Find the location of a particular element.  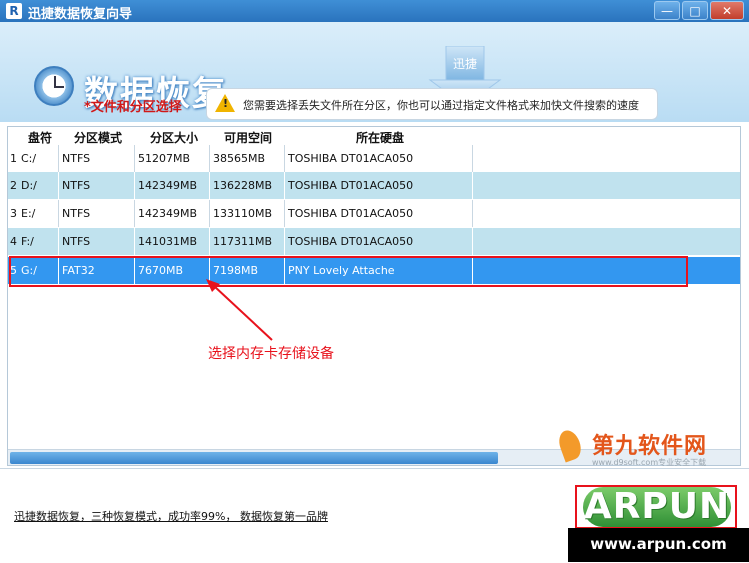

maximize-button: □ is located at coordinates (695, 10).